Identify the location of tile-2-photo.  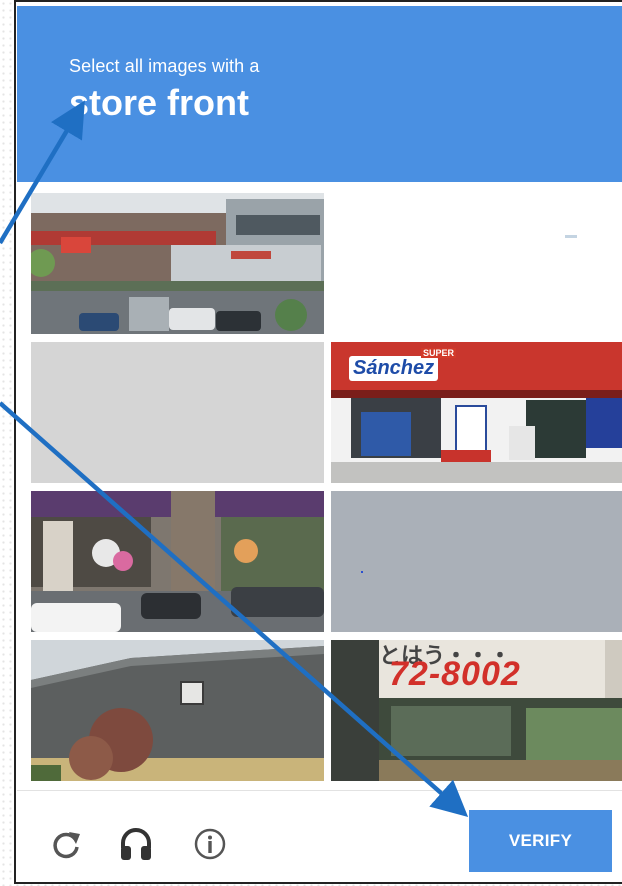
(476, 263).